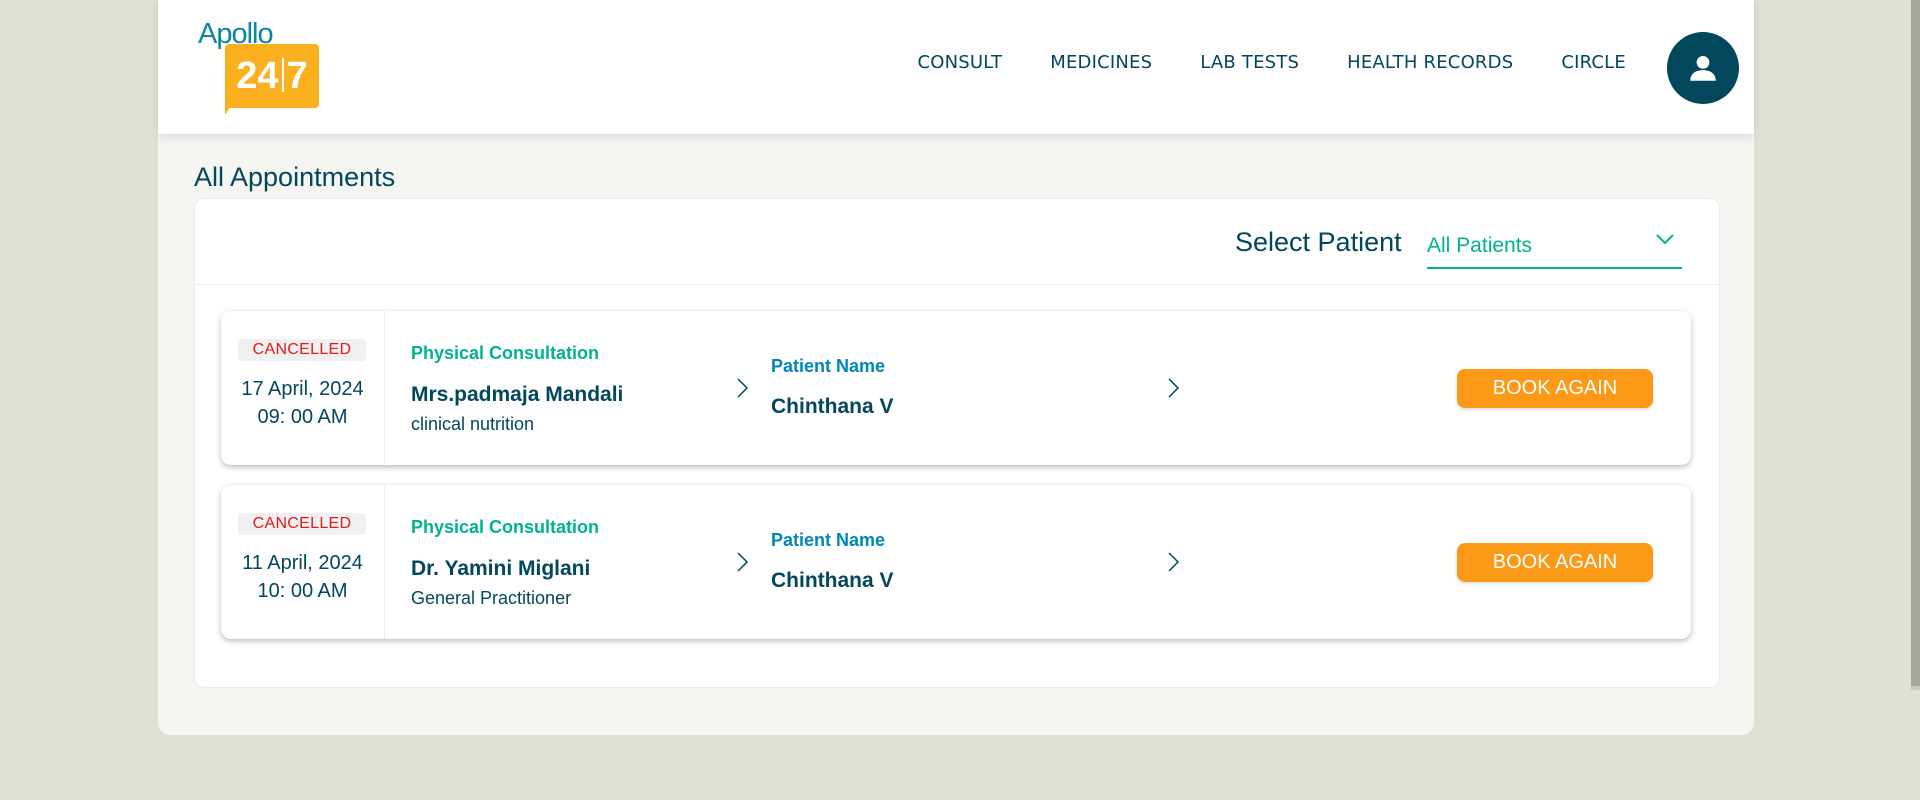  I want to click on appointment-date-column: CANCELLED 17 April, 2024 09: 00 AM, so click(303, 388).